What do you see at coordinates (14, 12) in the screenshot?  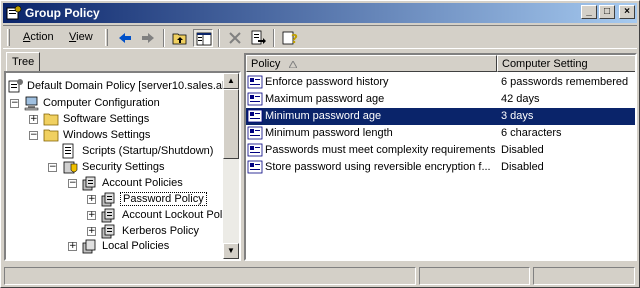 I see `group-policy-app-icon` at bounding box center [14, 12].